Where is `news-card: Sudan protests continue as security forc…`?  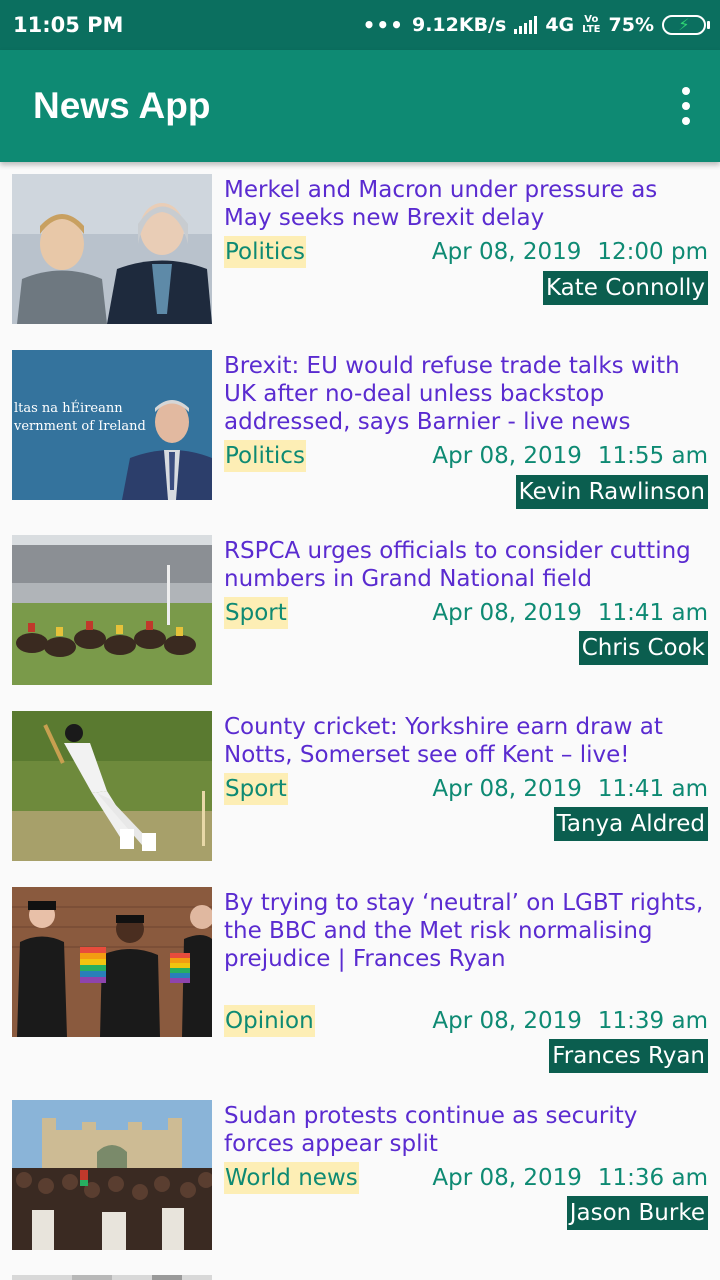
news-card: Sudan protests continue as security forc… is located at coordinates (360, 1175).